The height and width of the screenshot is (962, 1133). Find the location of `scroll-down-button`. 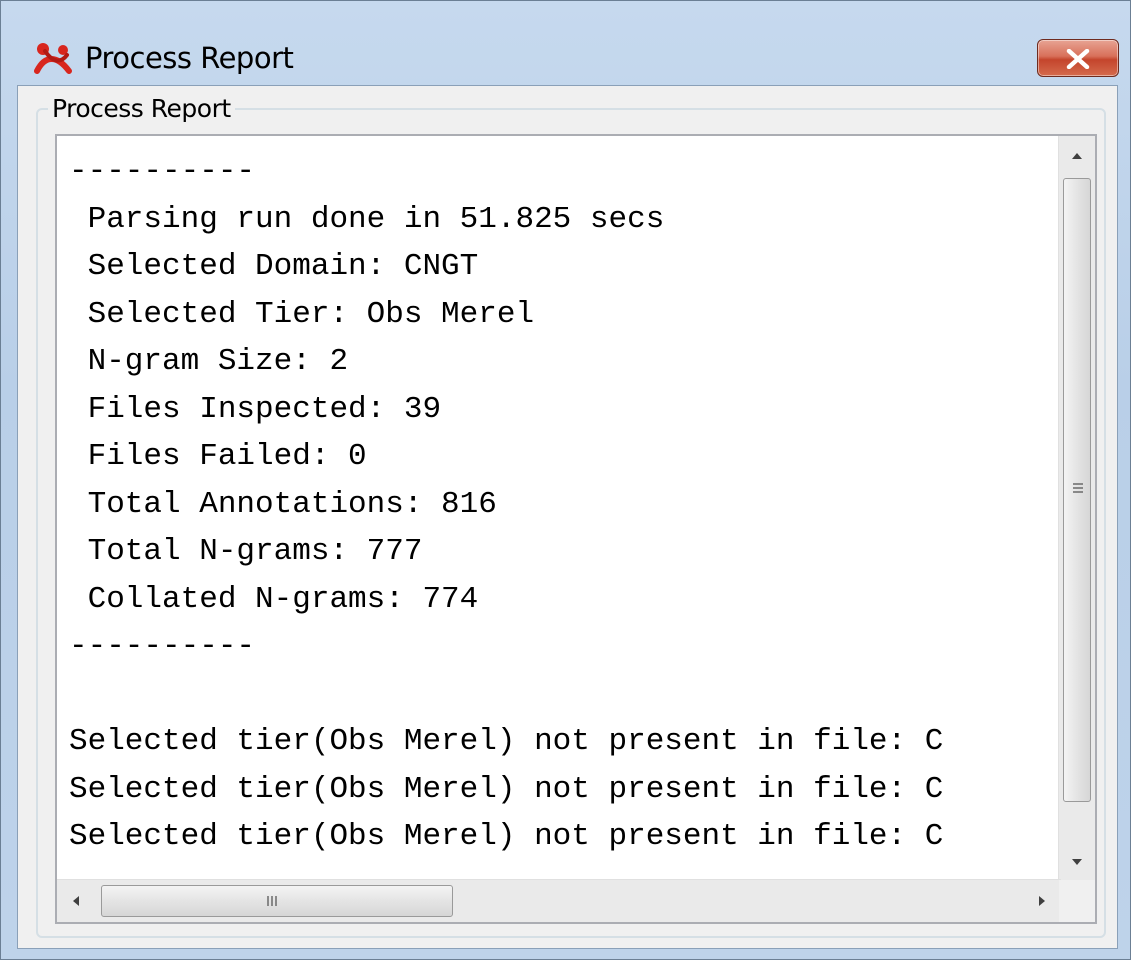

scroll-down-button is located at coordinates (1077, 862).